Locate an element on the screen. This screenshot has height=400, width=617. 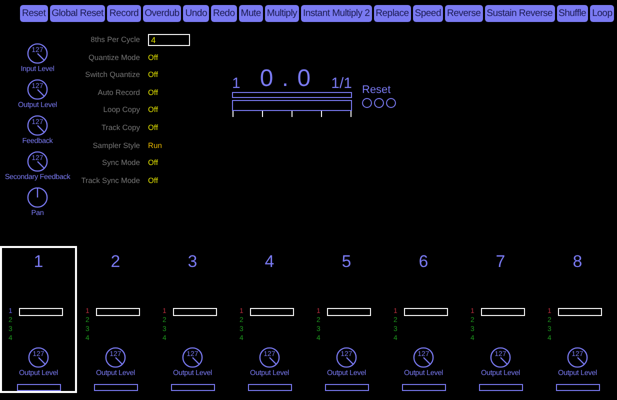
toolbar-button: Loop is located at coordinates (602, 13).